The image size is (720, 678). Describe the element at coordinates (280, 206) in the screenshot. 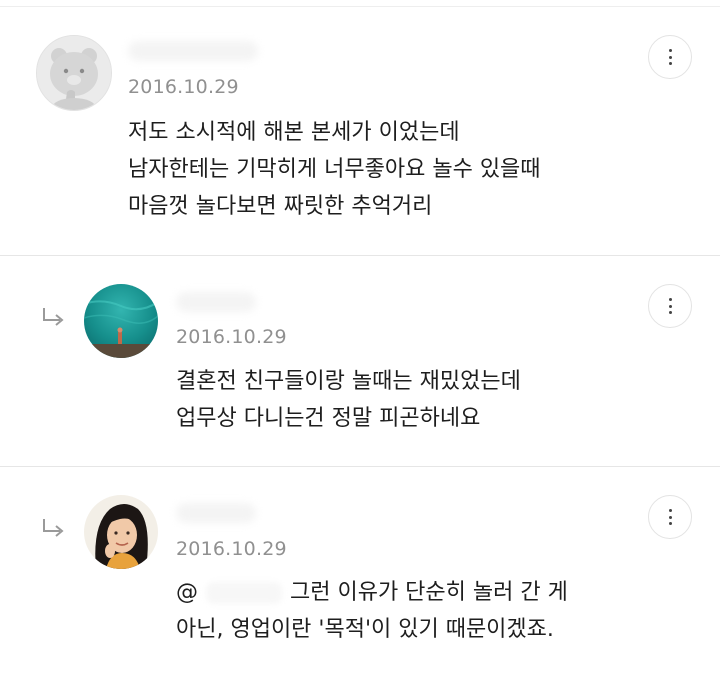

I see `comment-line: 마음껏 놀다보면 짜릿한 추억거리` at that location.